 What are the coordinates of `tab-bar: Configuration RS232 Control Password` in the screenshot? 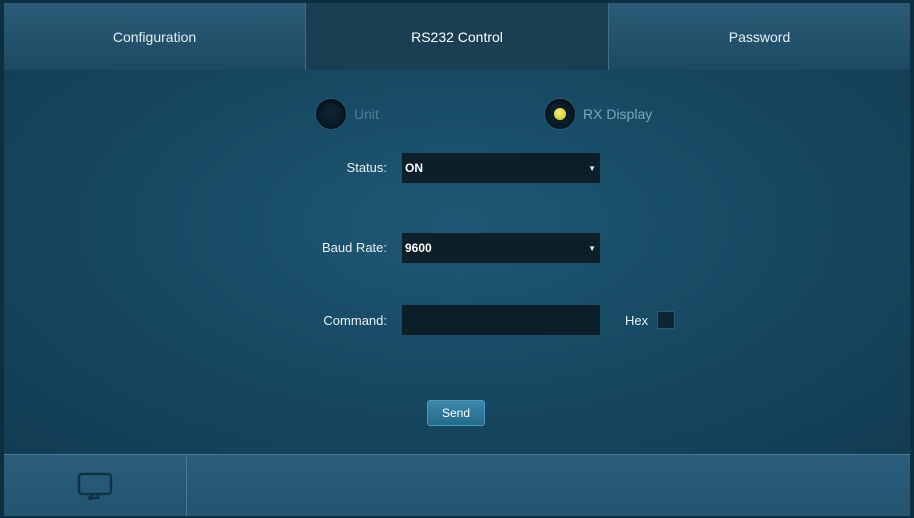 It's located at (457, 37).